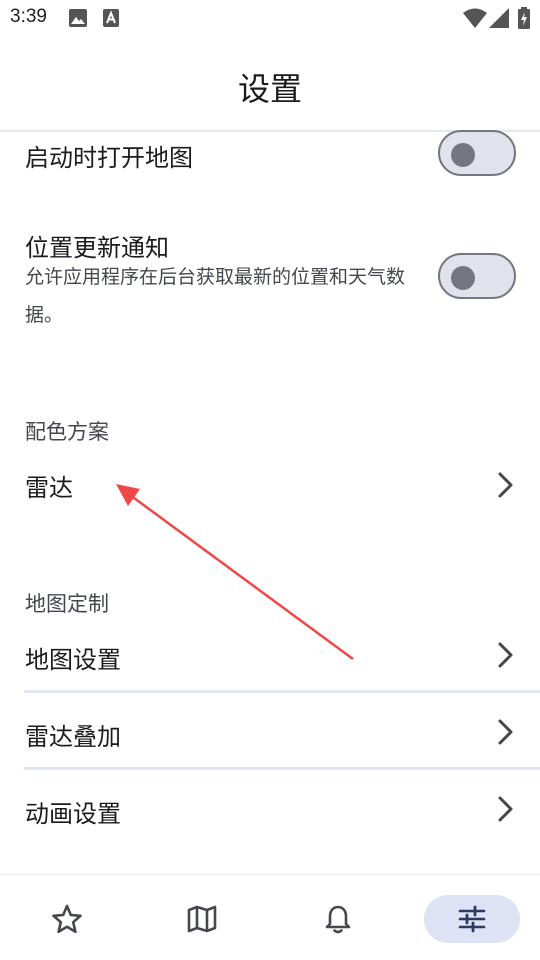  What do you see at coordinates (73, 660) in the screenshot?
I see `map-settings-label: 地图设置` at bounding box center [73, 660].